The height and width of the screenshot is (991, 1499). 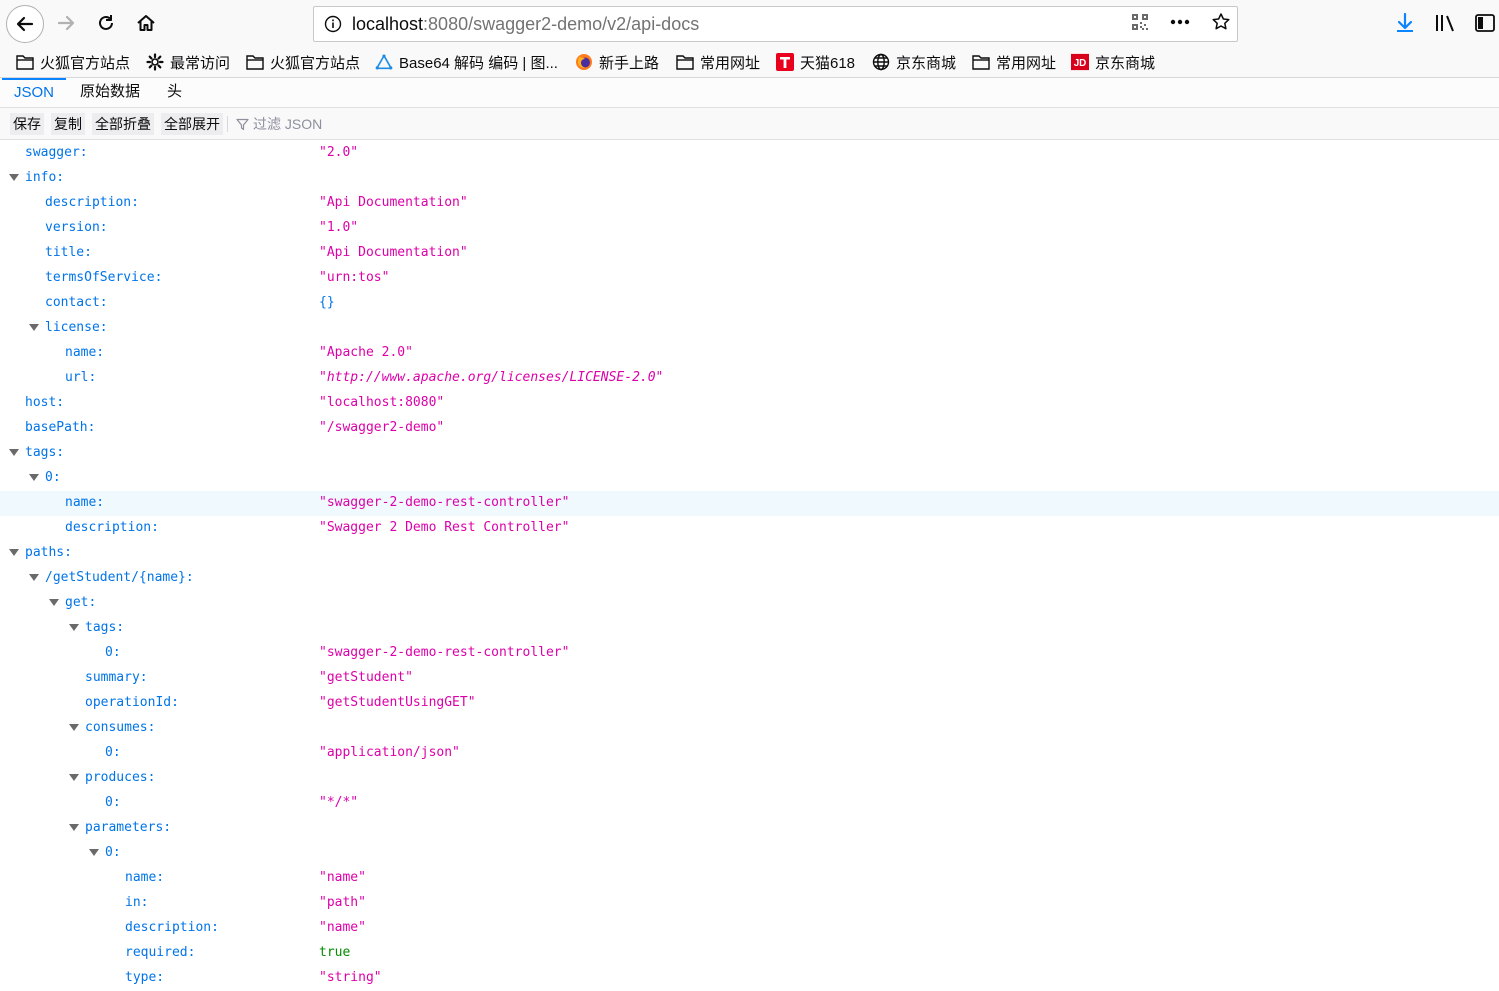 What do you see at coordinates (25, 24) in the screenshot?
I see `back-button` at bounding box center [25, 24].